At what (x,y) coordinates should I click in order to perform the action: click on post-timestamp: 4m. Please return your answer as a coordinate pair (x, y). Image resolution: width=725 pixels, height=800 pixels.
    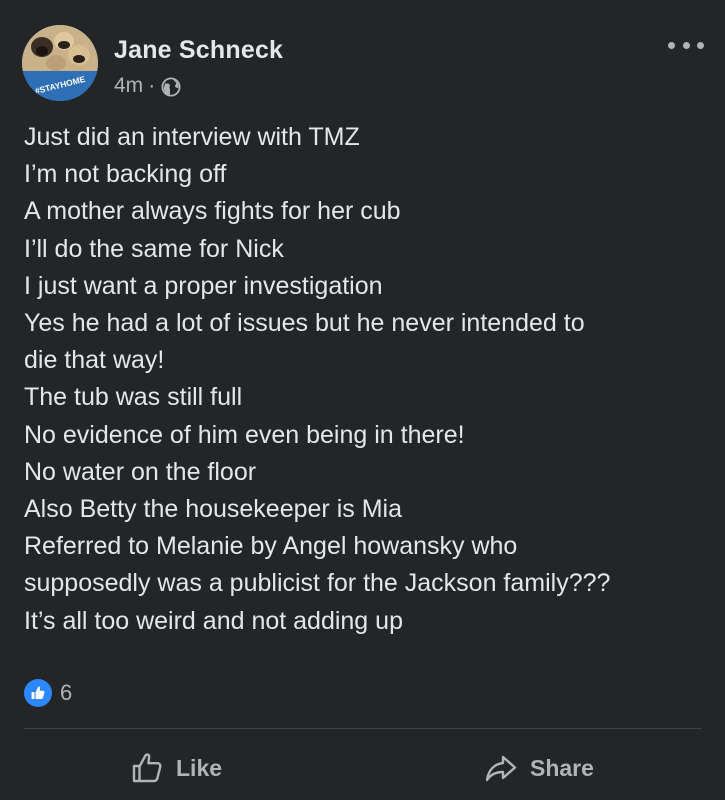
    Looking at the image, I should click on (128, 86).